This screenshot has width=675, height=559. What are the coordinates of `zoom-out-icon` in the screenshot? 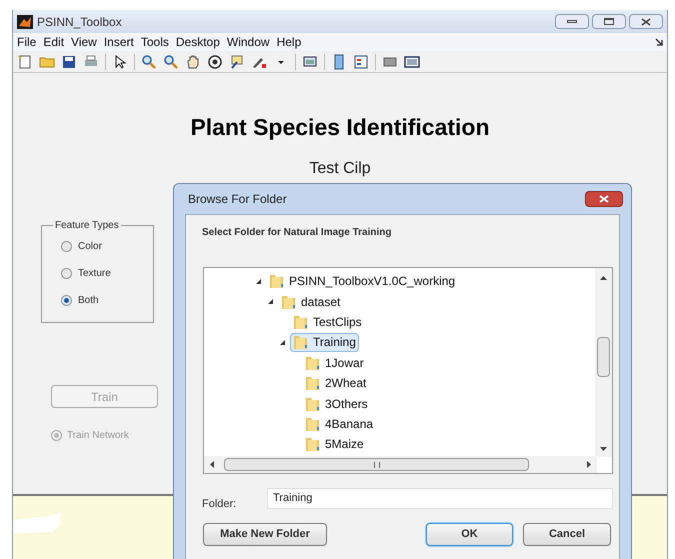 It's located at (171, 62).